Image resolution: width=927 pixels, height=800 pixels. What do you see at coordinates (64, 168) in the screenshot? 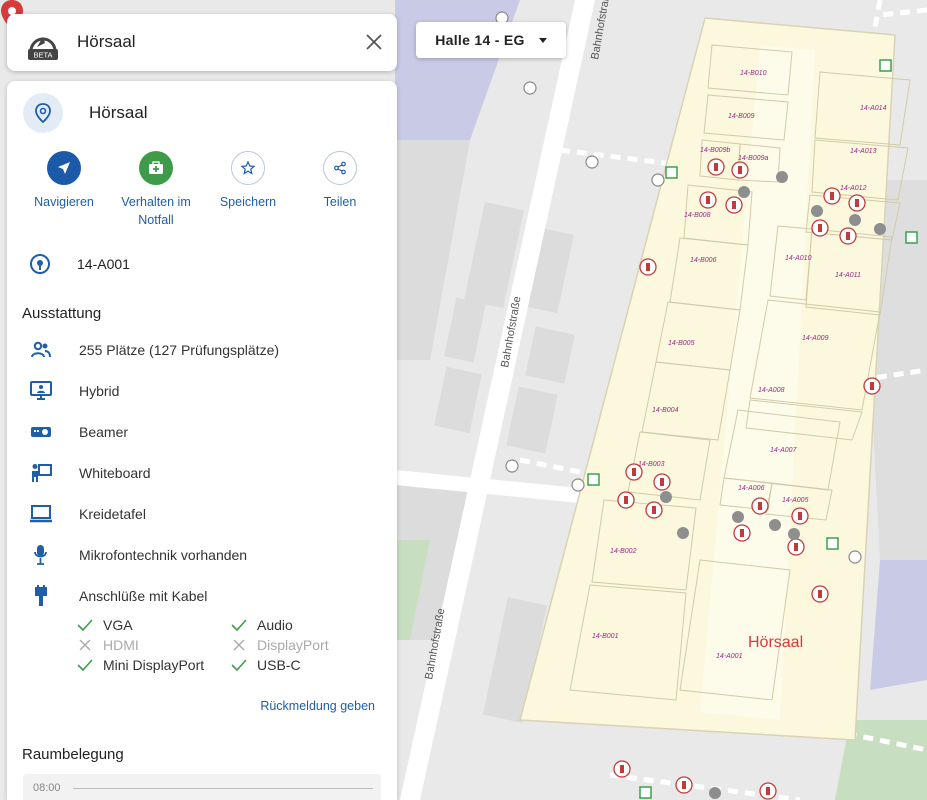
I see `navigate-icon` at bounding box center [64, 168].